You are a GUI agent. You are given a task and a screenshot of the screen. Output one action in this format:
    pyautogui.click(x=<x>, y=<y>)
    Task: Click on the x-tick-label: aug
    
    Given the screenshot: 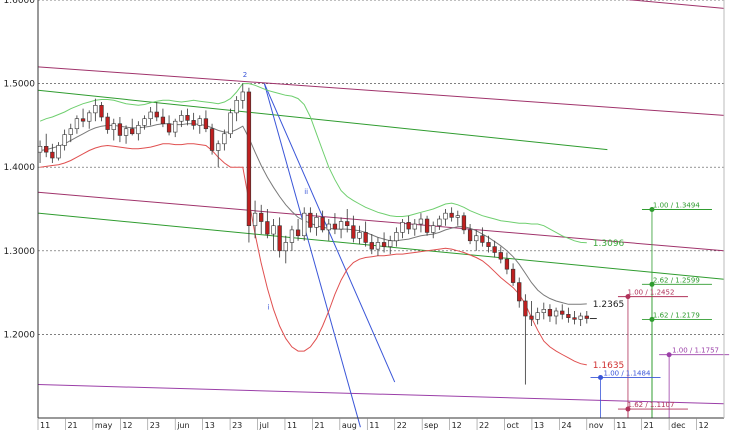 What is the action you would take?
    pyautogui.click(x=349, y=425)
    